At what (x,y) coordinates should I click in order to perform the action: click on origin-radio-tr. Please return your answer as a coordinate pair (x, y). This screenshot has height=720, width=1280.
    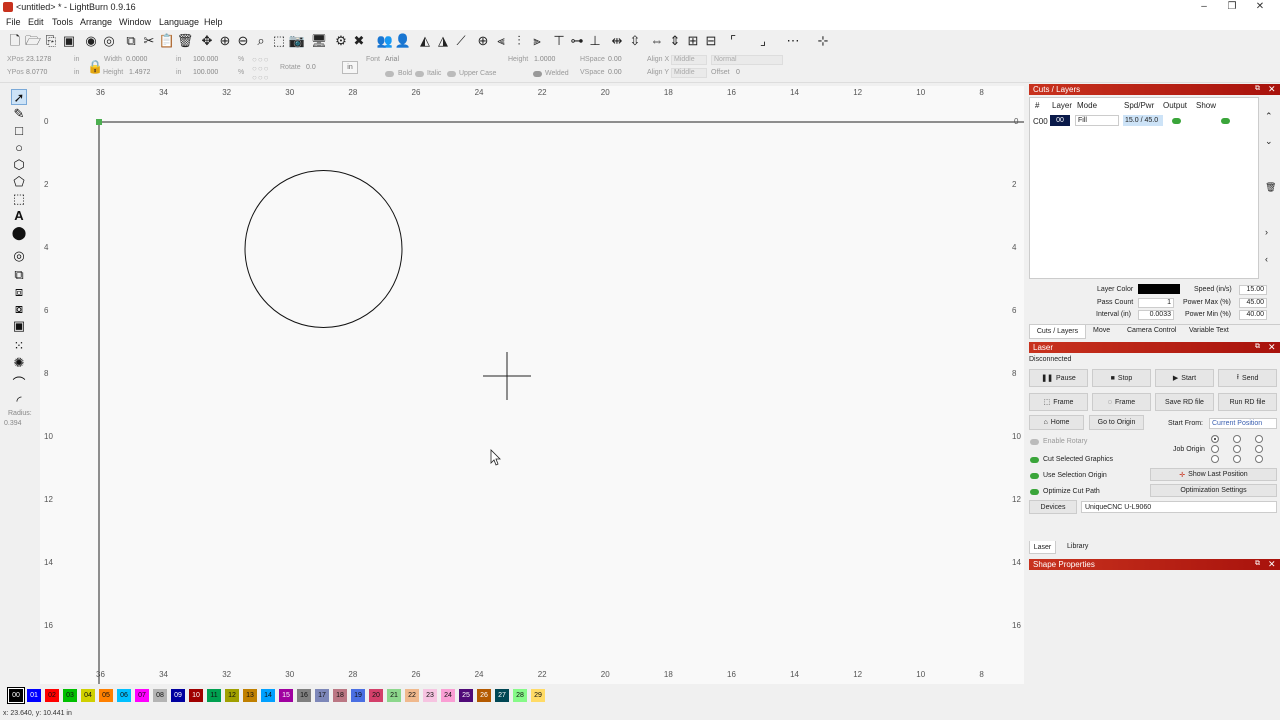
    Looking at the image, I should click on (1259, 439).